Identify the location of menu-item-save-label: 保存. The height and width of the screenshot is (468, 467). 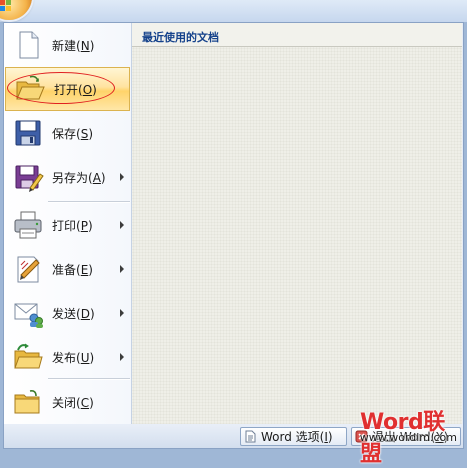
(64, 133).